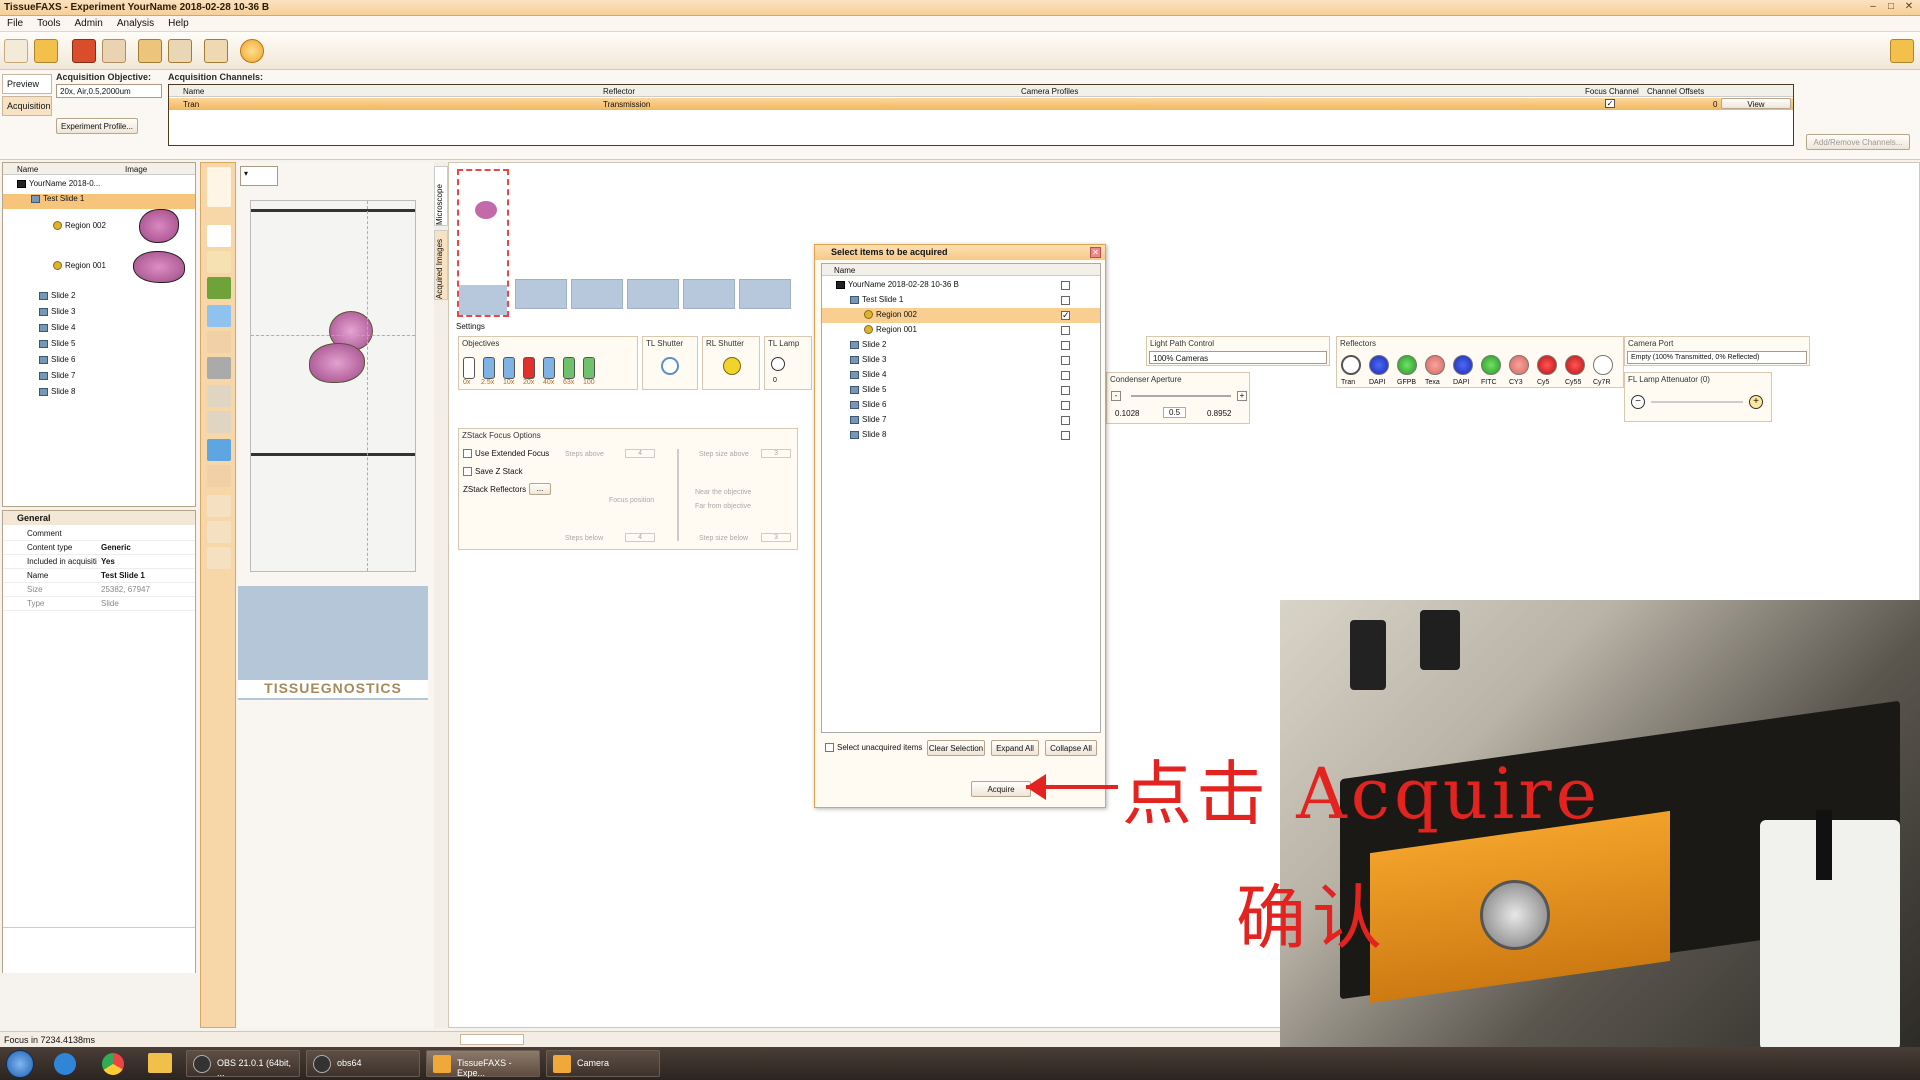 The width and height of the screenshot is (1920, 1080). I want to click on menu-analysis: Analysis, so click(135, 23).